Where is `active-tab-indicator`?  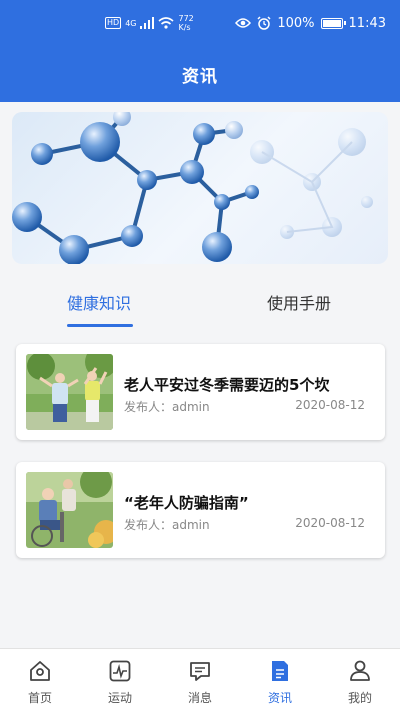
active-tab-indicator is located at coordinates (100, 325).